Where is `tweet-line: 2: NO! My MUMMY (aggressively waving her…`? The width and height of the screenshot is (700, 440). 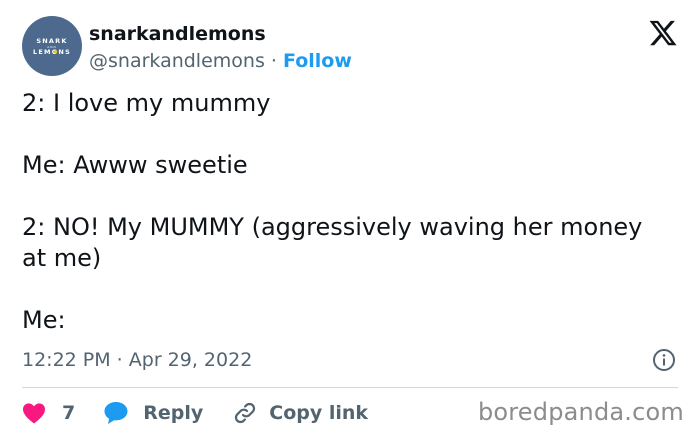
tweet-line: 2: NO! My MUMMY (aggressively waving her… is located at coordinates (332, 242).